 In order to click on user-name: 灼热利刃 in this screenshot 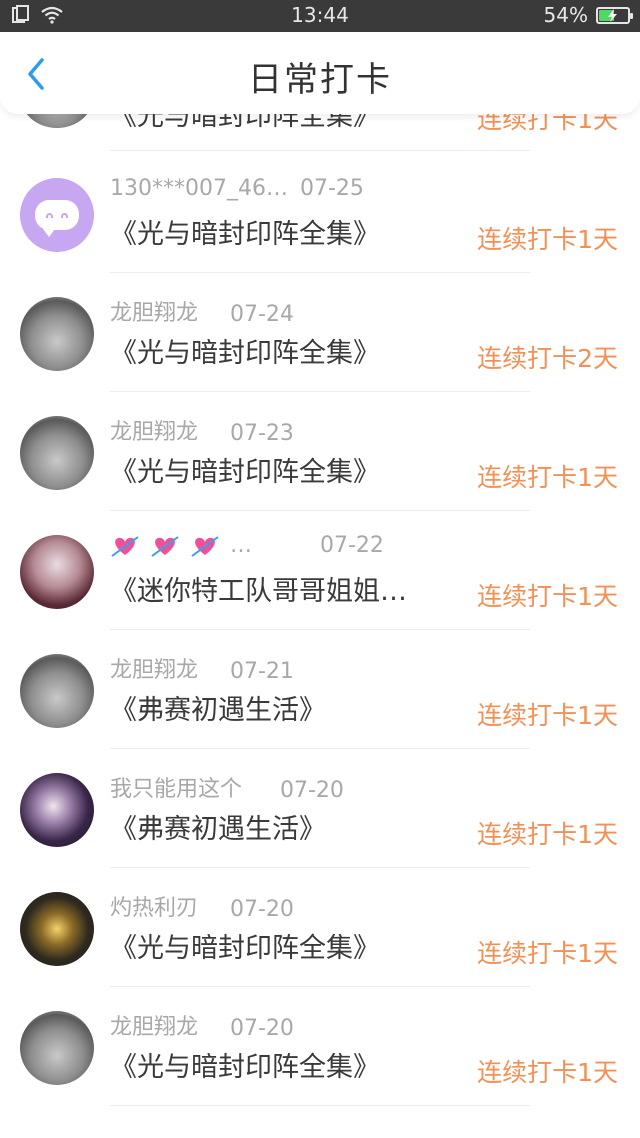, I will do `click(154, 908)`.